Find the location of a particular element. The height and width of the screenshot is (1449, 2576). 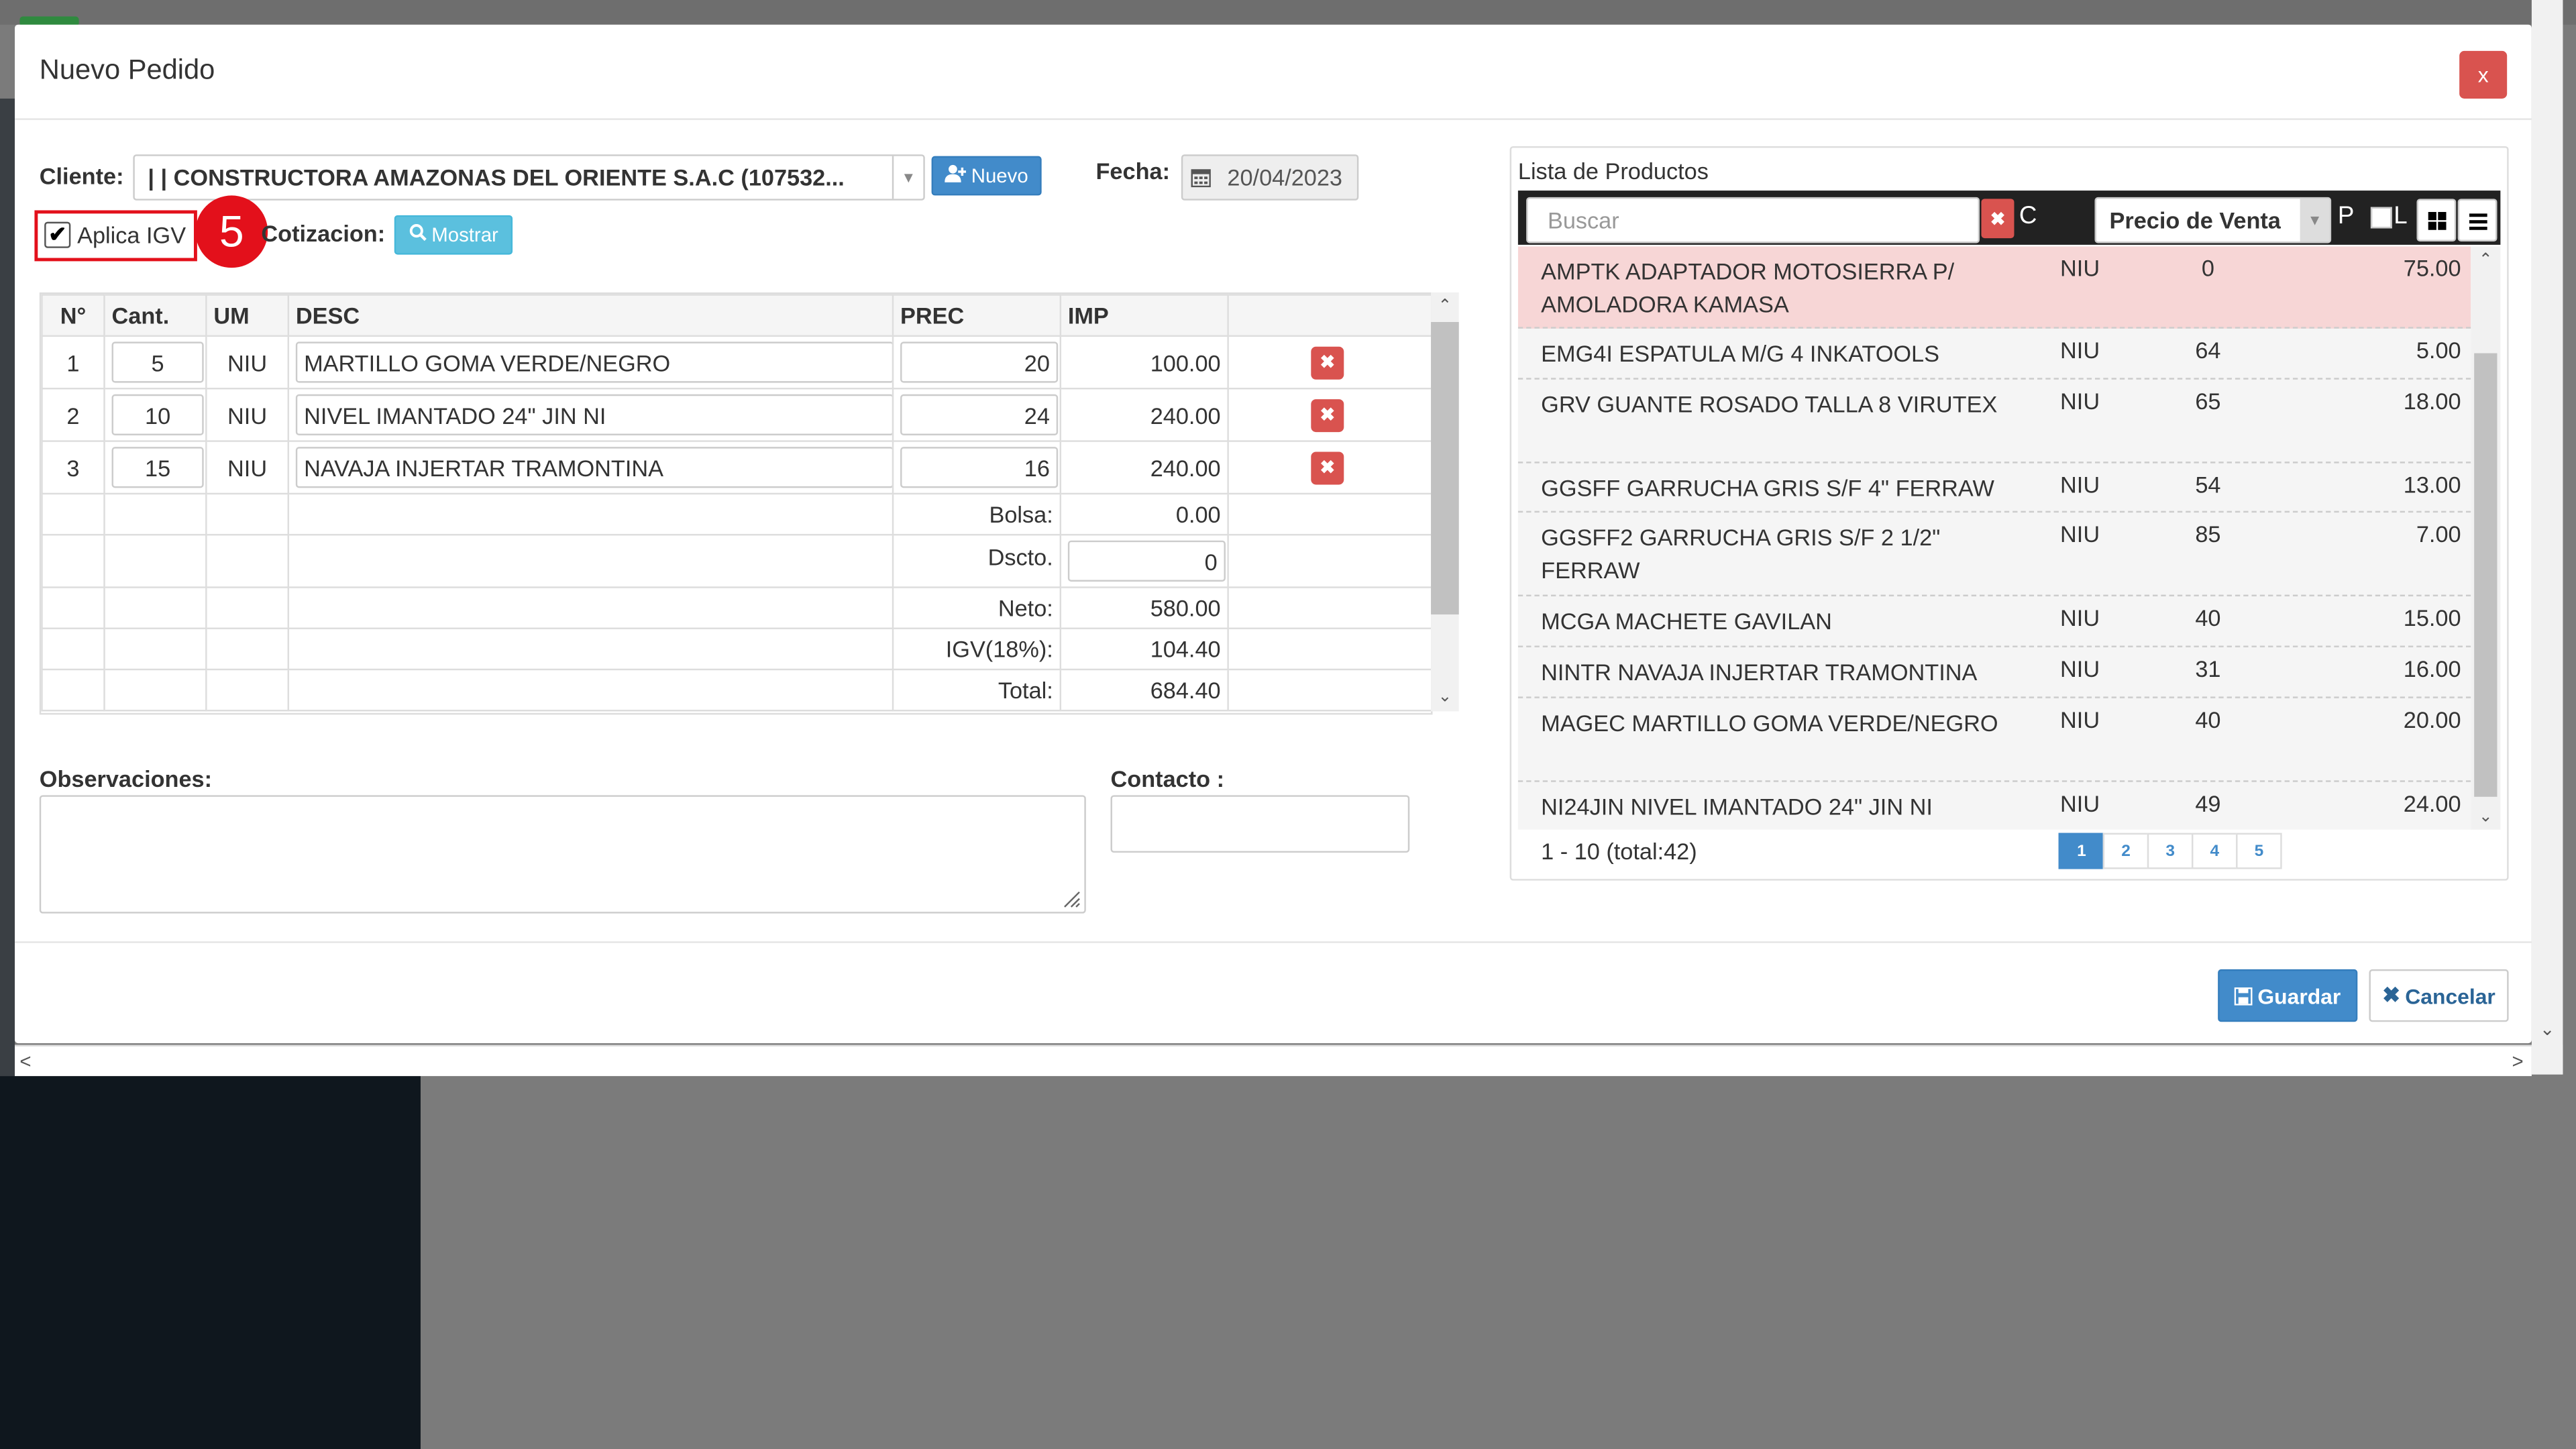

nuevo-label: Nuevo is located at coordinates (999, 176).